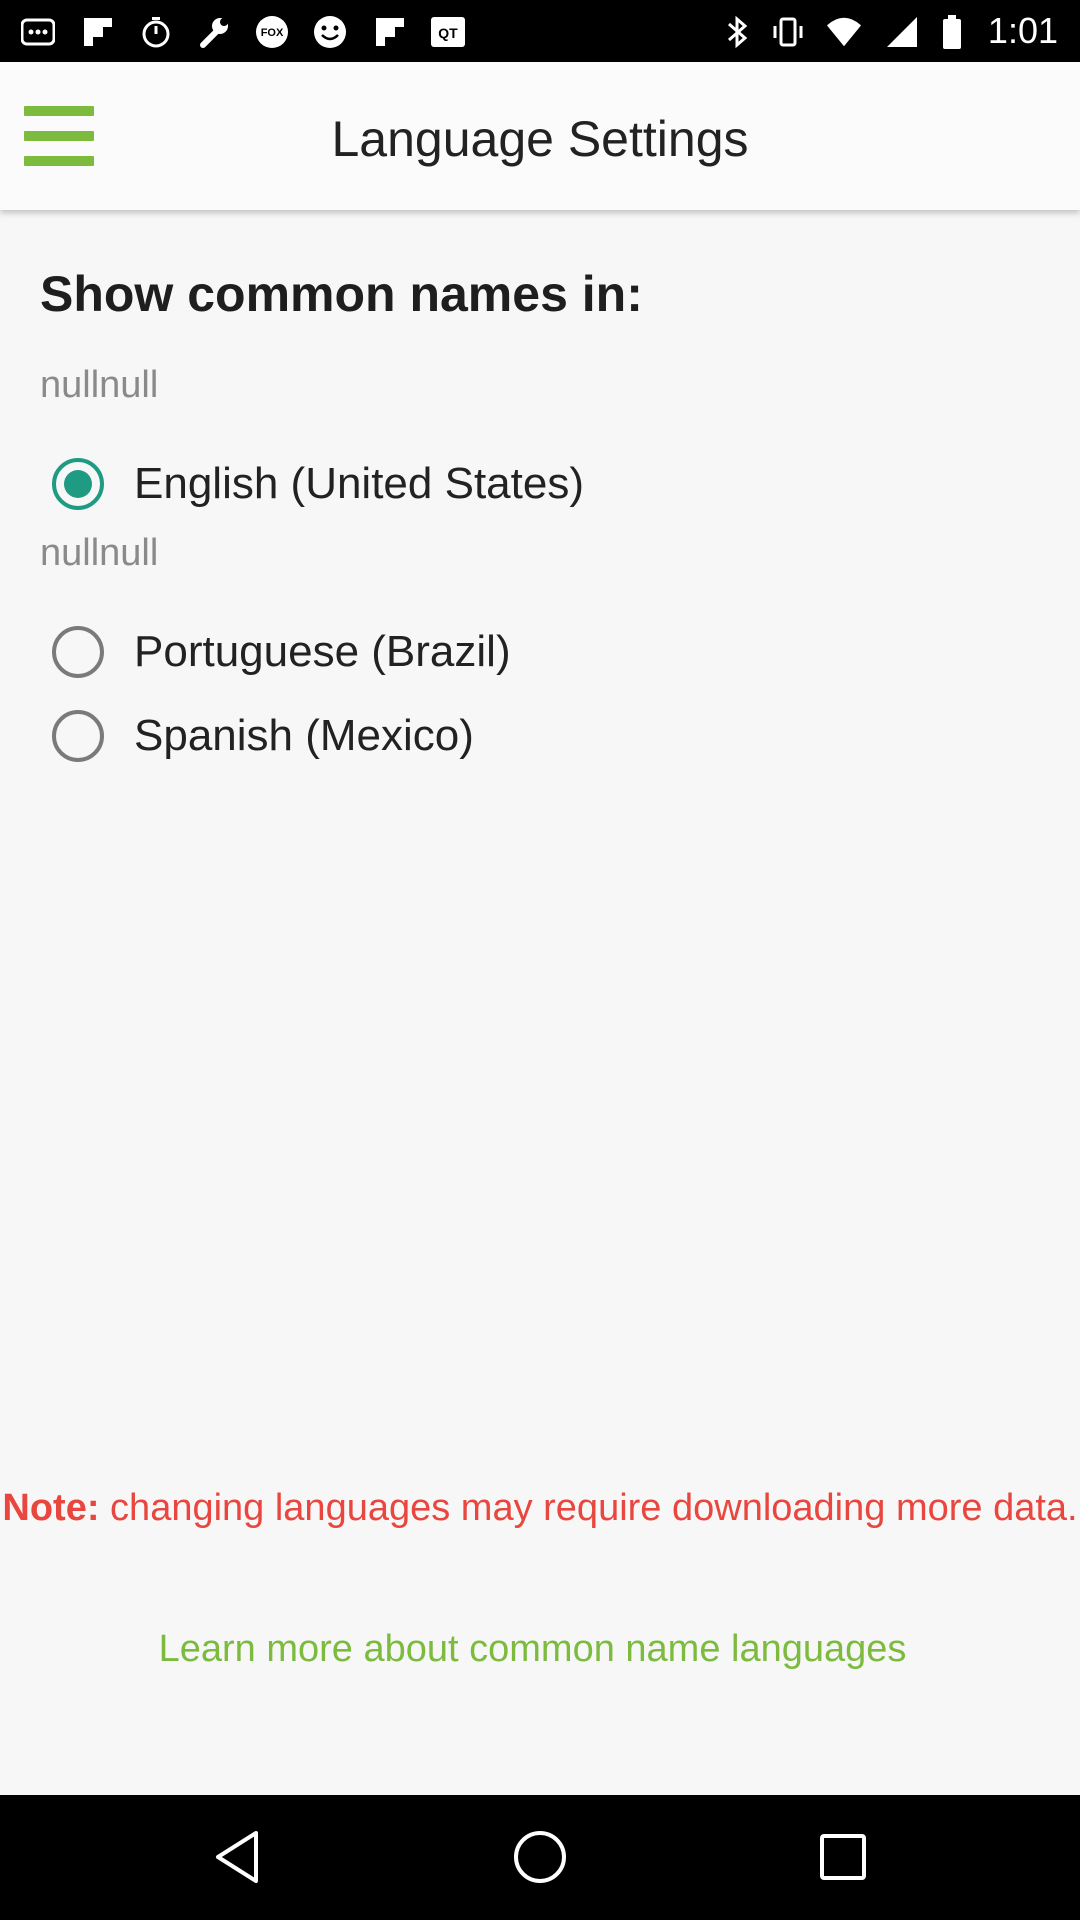 This screenshot has height=1920, width=1080. Describe the element at coordinates (738, 32) in the screenshot. I see `bluetooth-icon` at that location.